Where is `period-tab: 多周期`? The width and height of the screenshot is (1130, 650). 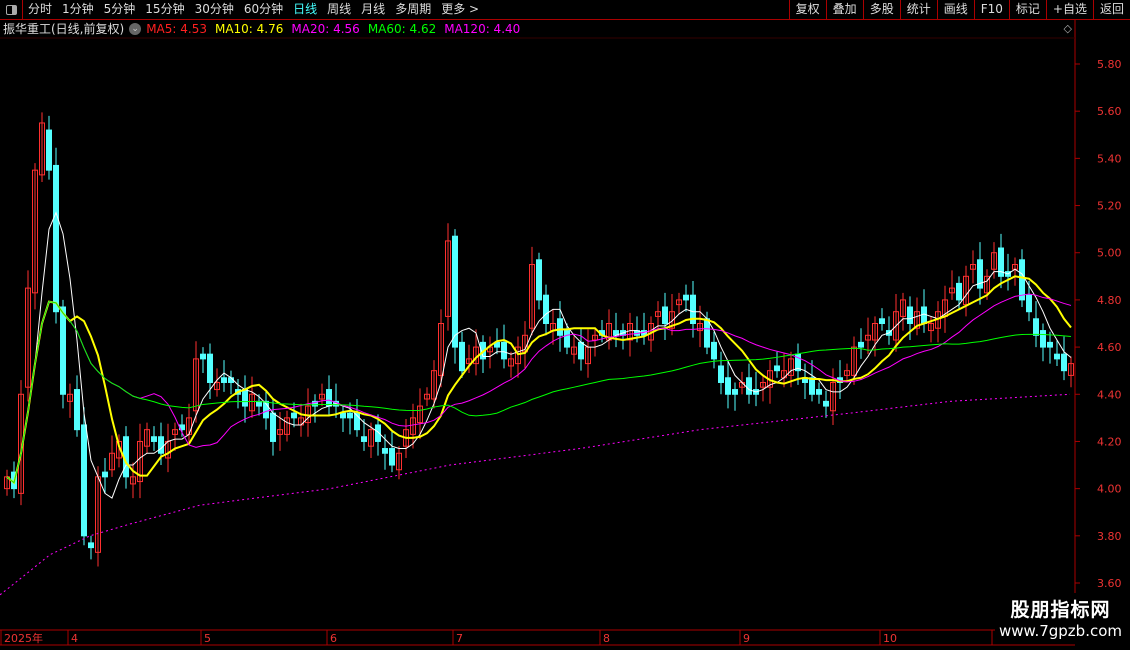
period-tab: 多周期 is located at coordinates (413, 9).